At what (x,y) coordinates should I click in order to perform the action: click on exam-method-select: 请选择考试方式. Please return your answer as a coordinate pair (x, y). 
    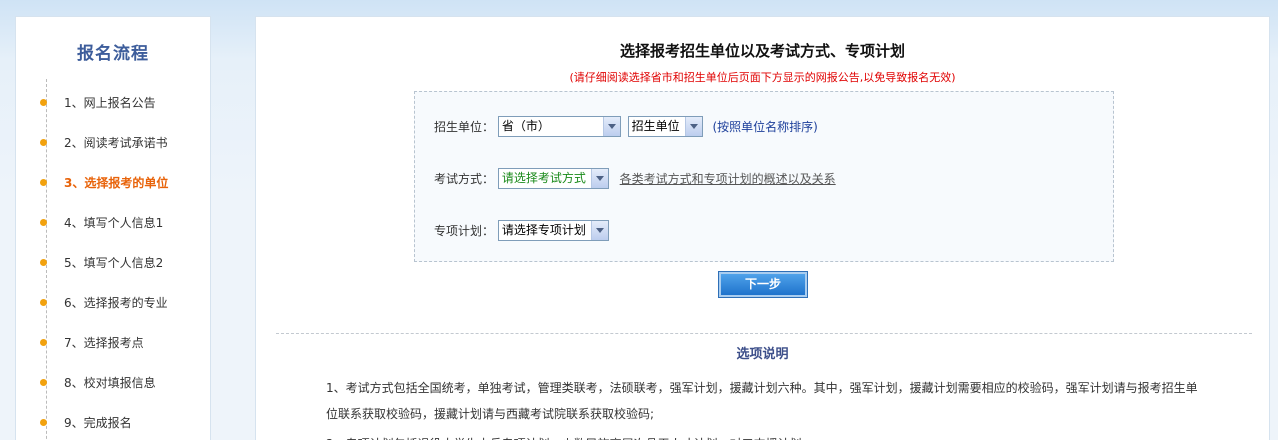
    Looking at the image, I should click on (553, 178).